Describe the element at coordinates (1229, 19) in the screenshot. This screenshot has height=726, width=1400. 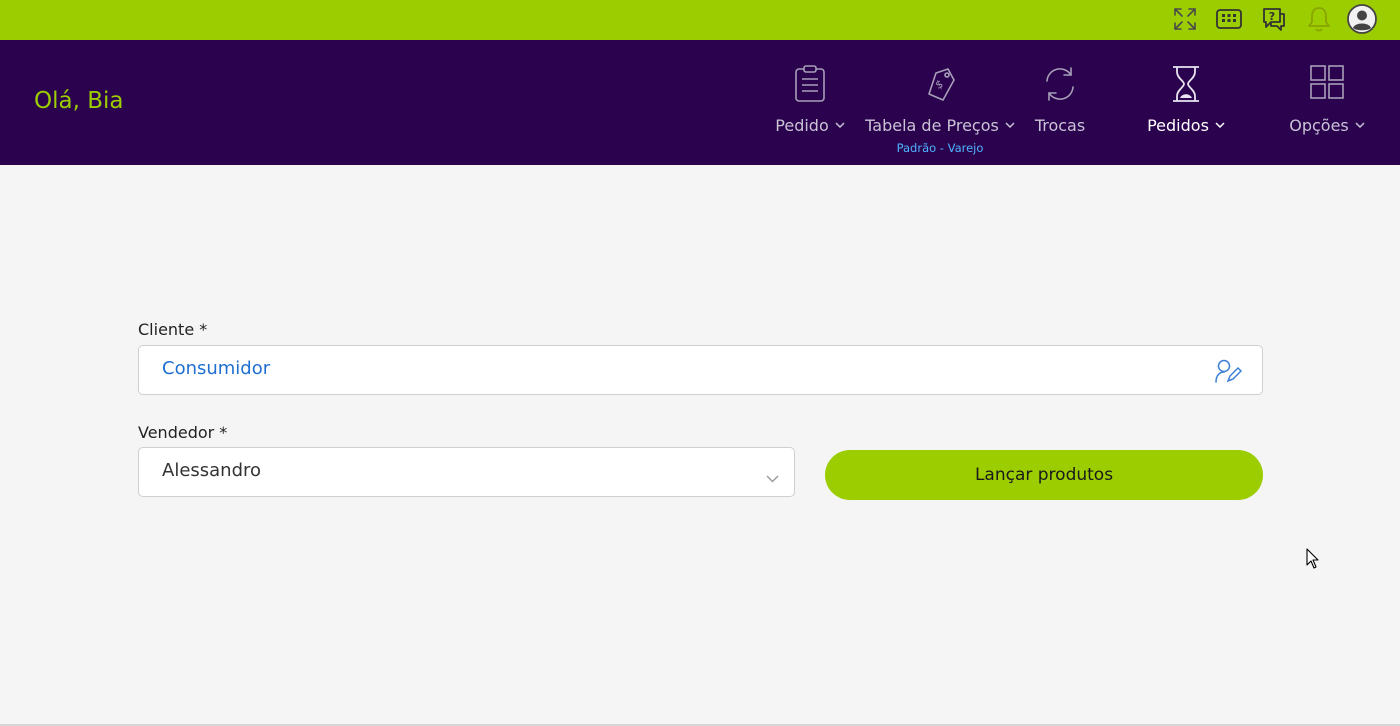
I see `keypad-icon` at that location.